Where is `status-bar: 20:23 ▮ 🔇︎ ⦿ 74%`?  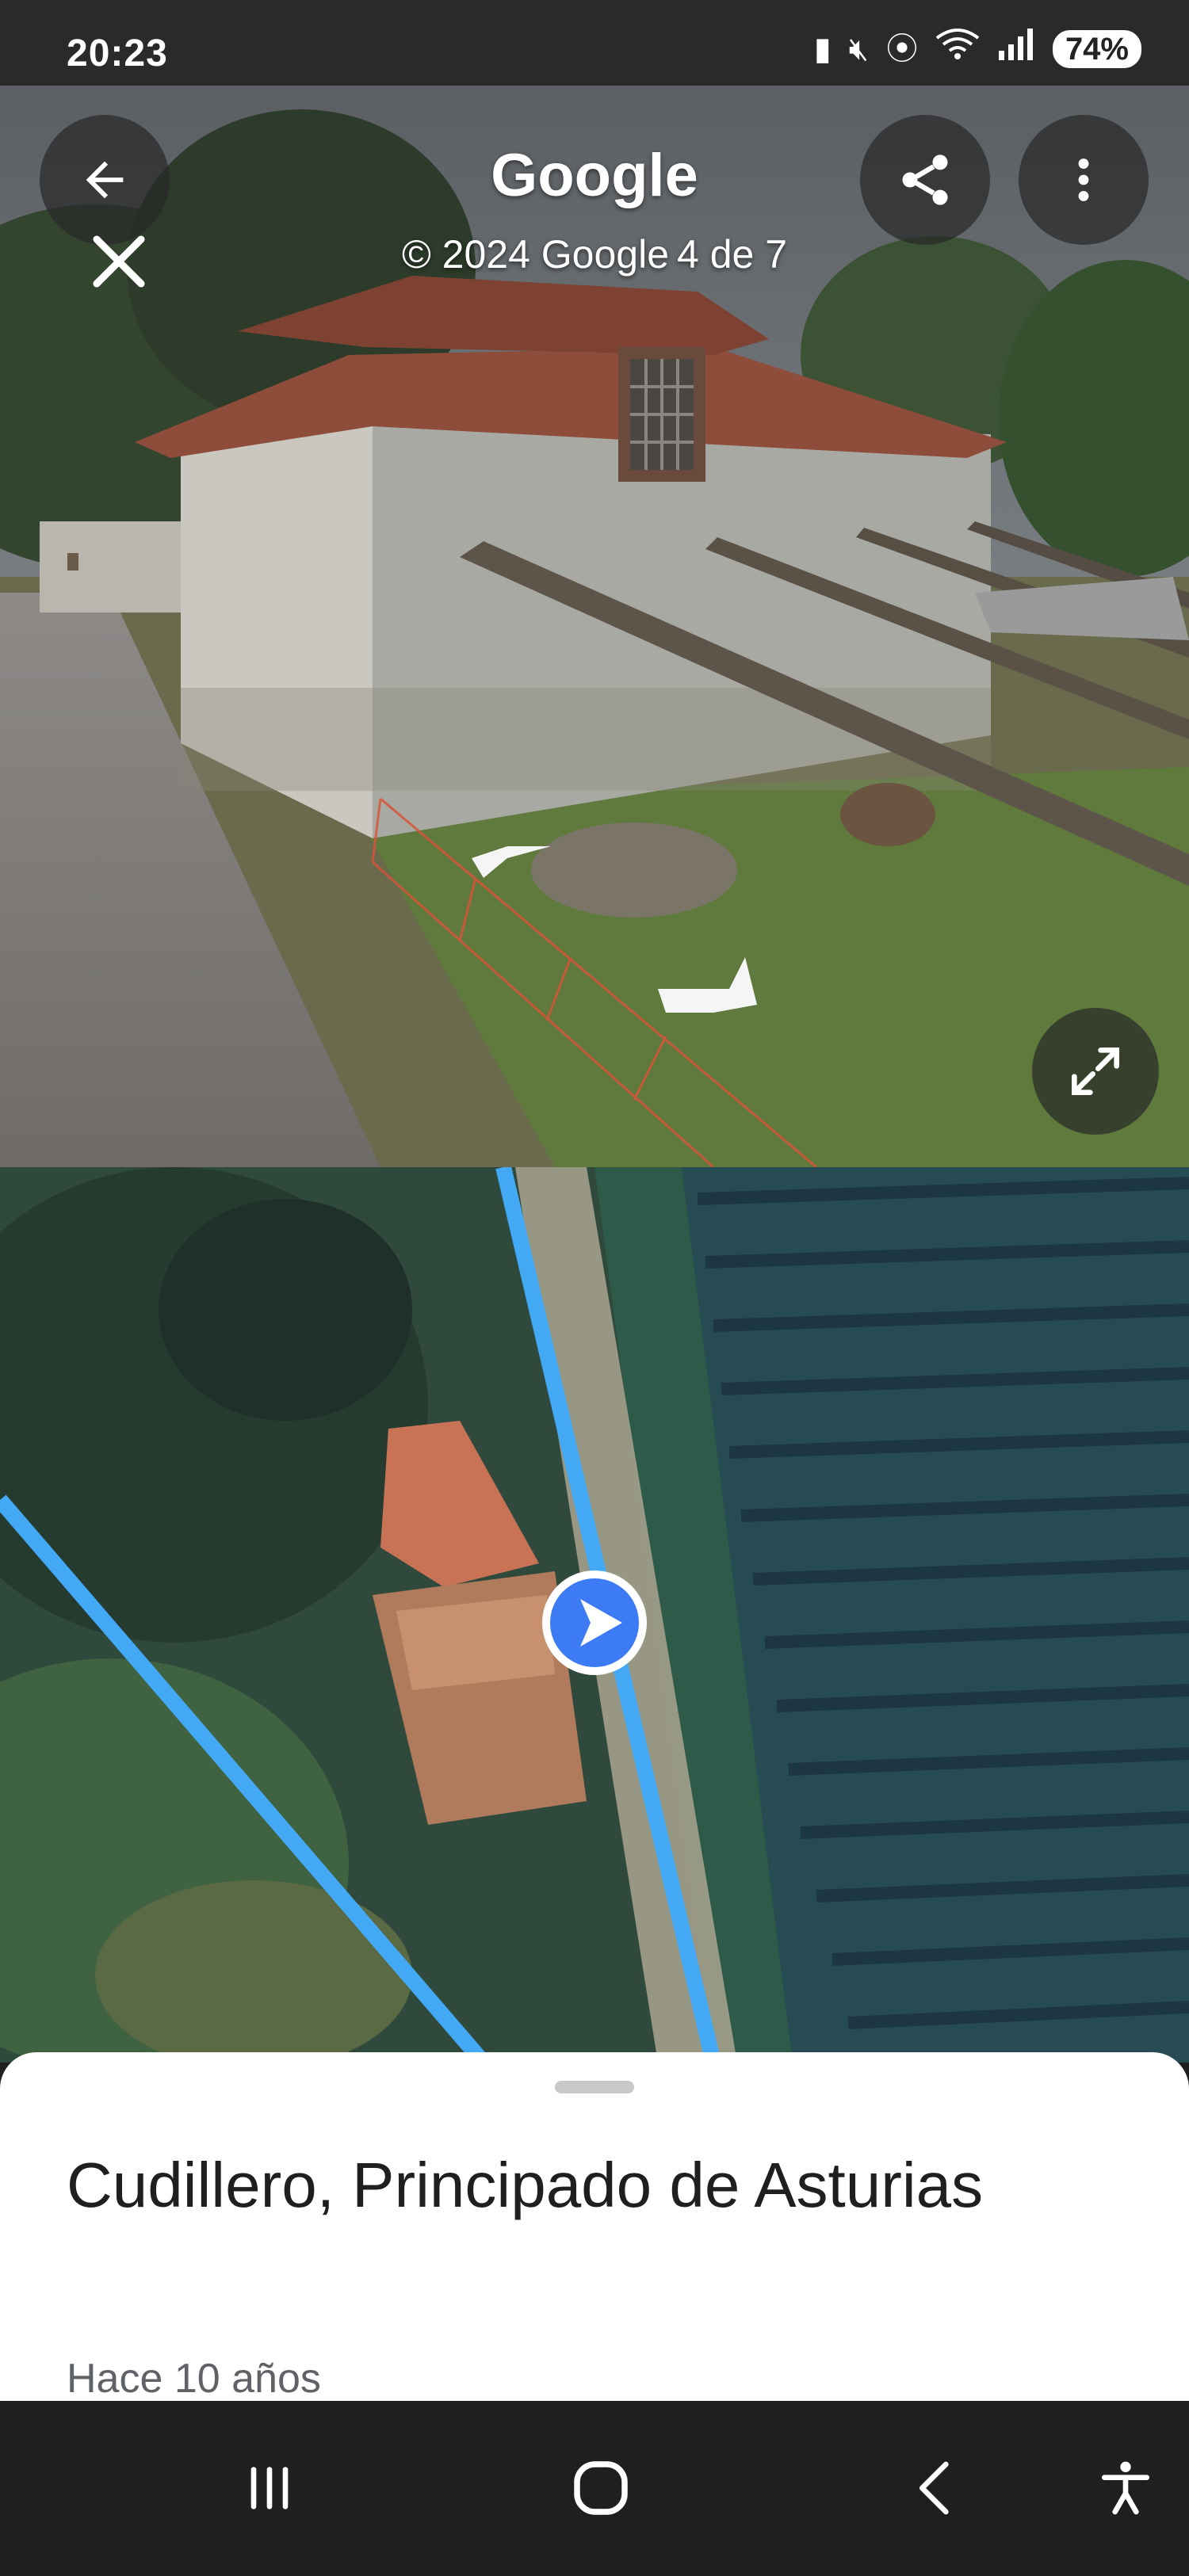
status-bar: 20:23 ▮ 🔇︎ ⦿ 74% is located at coordinates (594, 43).